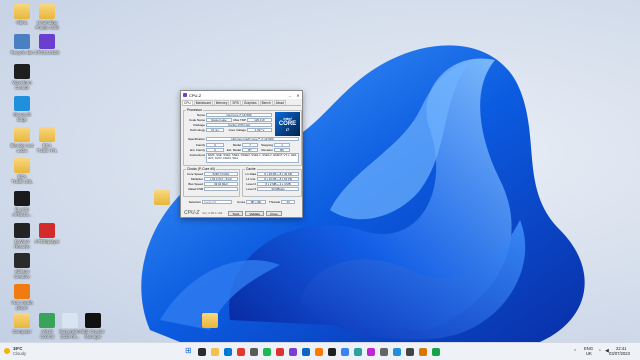 This screenshot has height=360, width=640. I want to click on l1d-value: 8 x 48 KB + 8 x 32 KB, so click(278, 174).